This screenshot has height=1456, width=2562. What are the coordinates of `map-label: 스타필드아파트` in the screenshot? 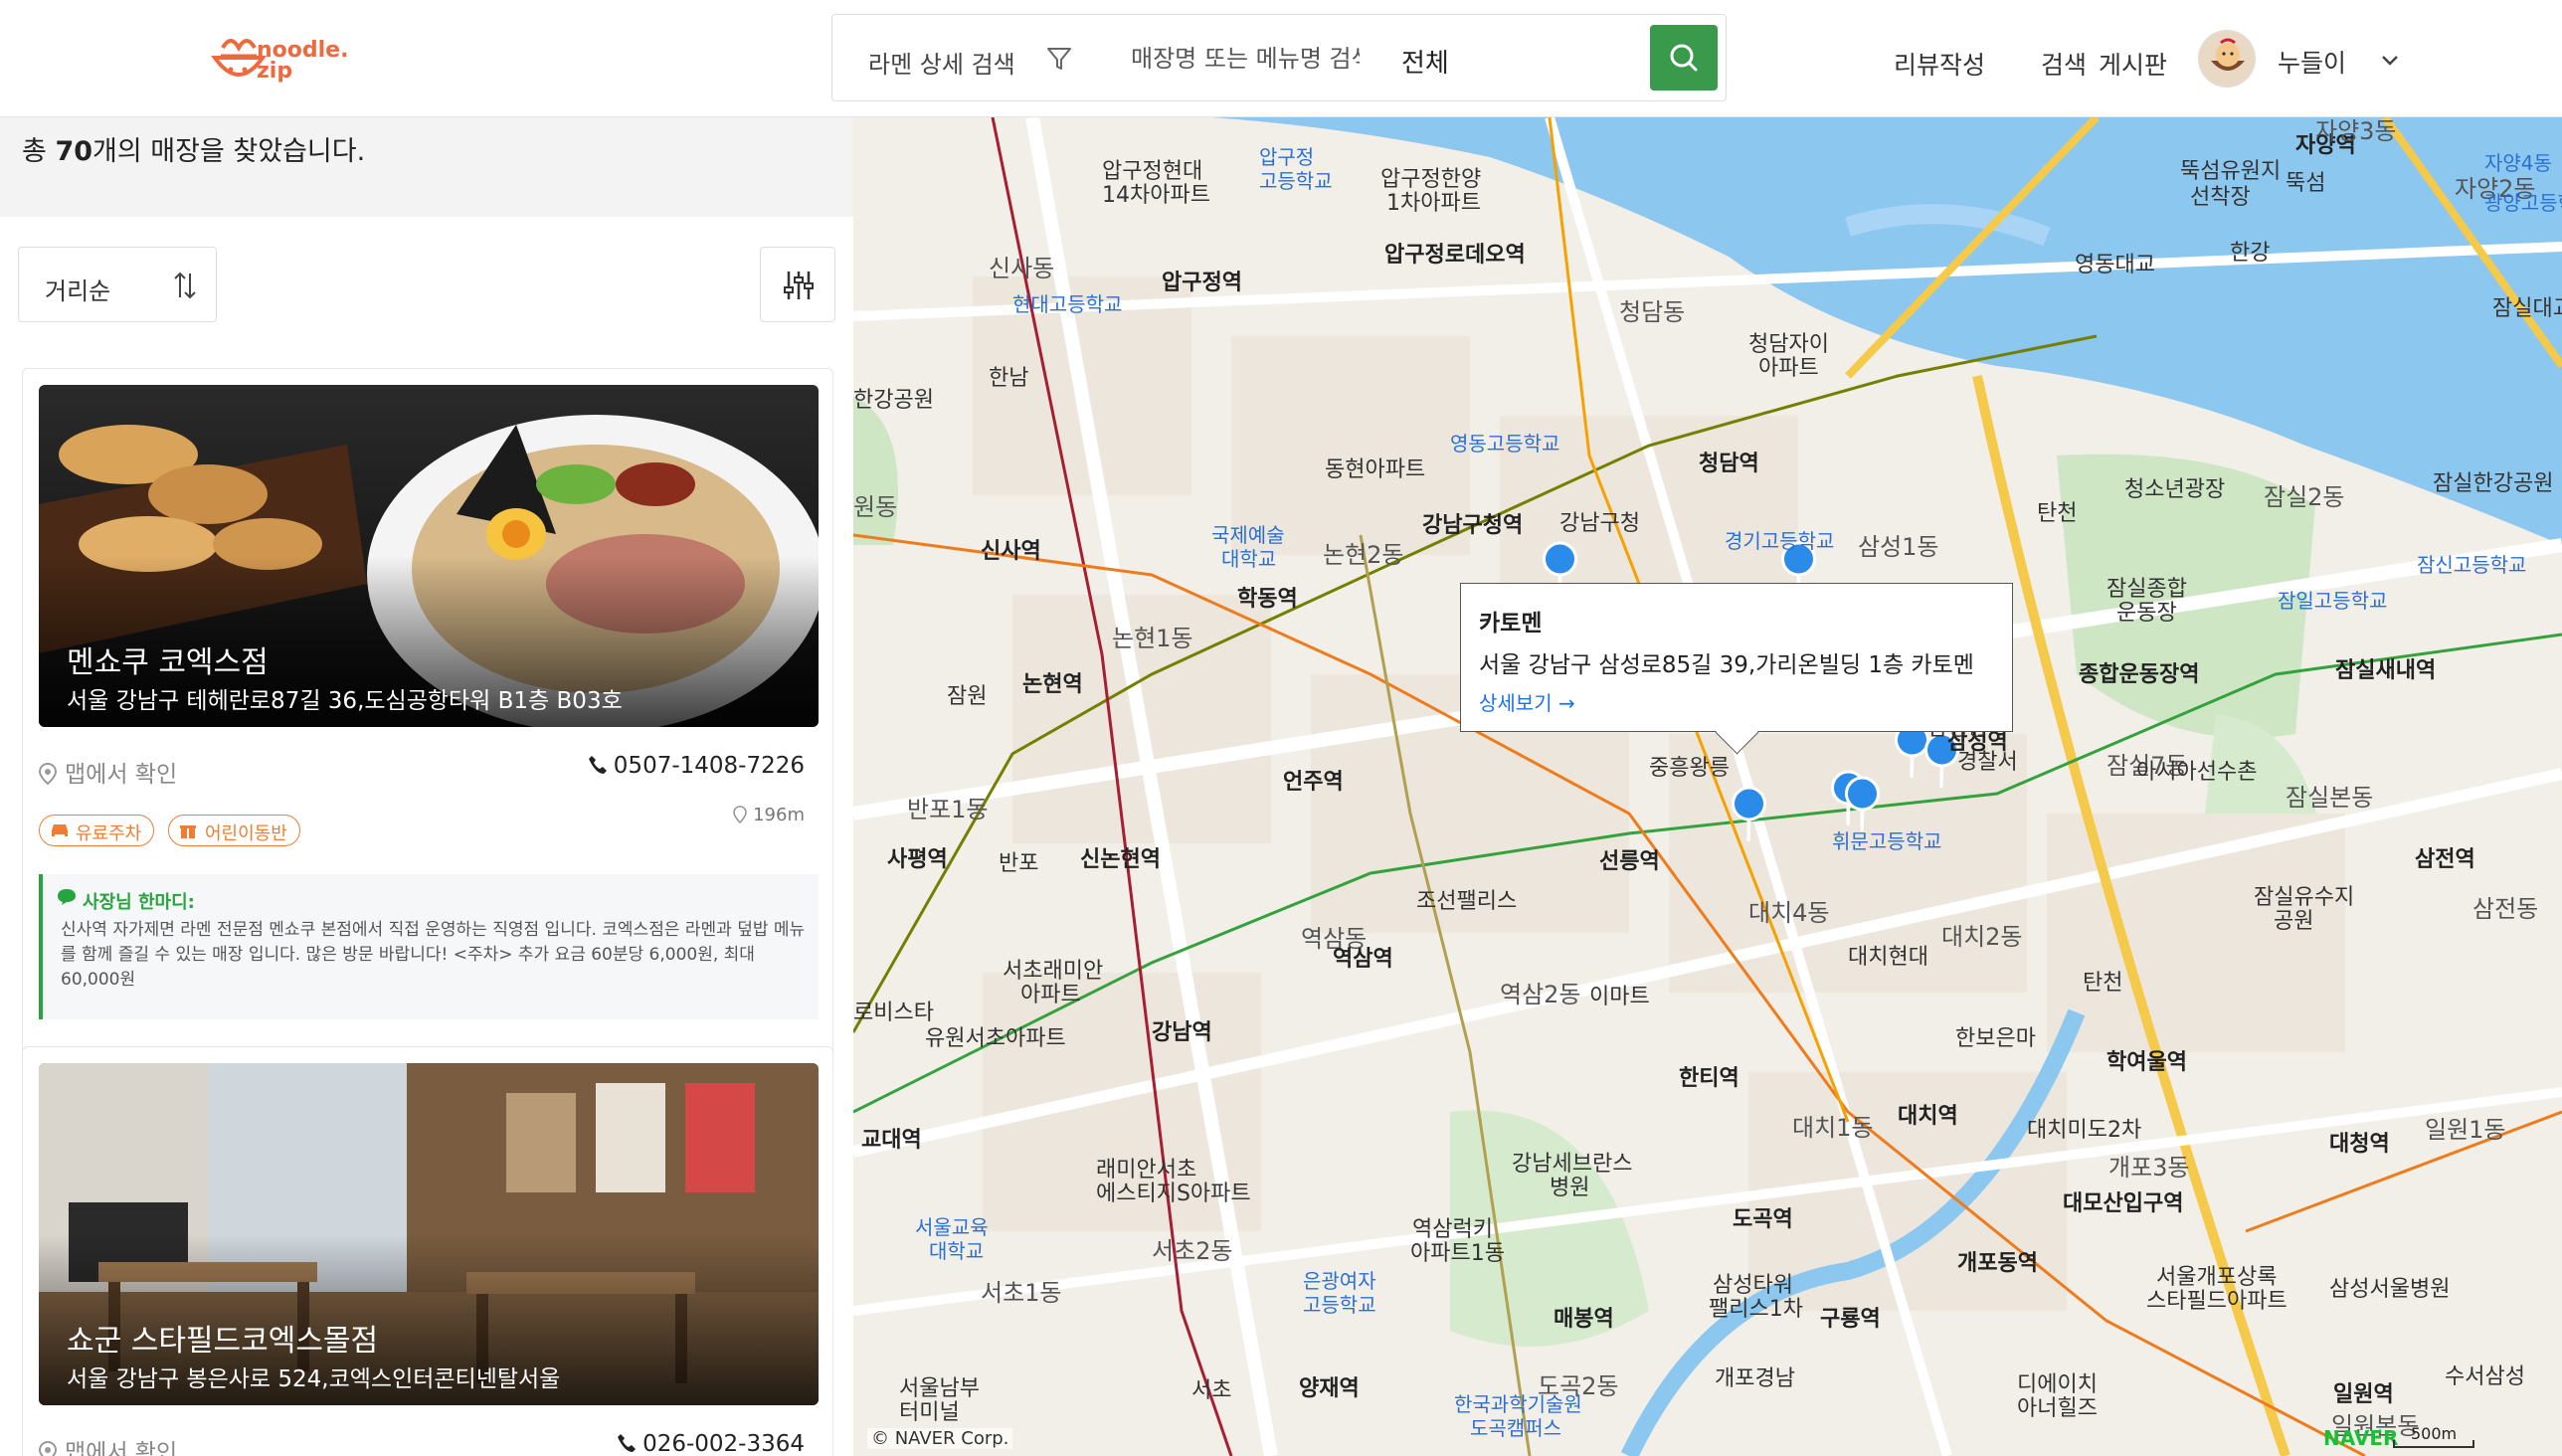 It's located at (2217, 1301).